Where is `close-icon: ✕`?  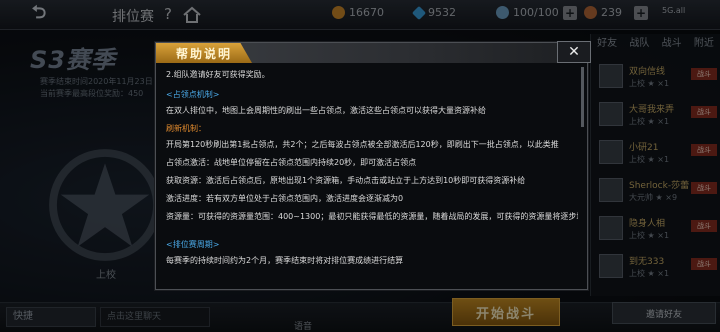 close-icon: ✕ is located at coordinates (574, 52).